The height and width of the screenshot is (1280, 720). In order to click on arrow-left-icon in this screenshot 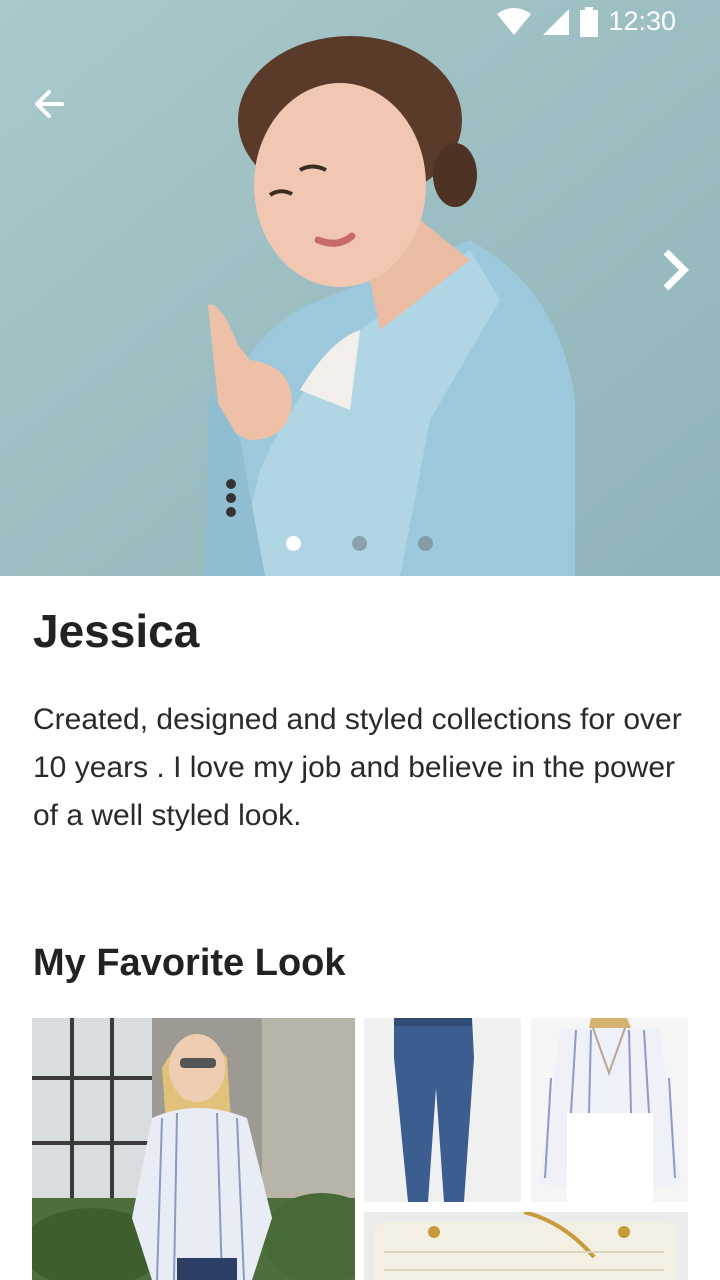, I will do `click(49, 104)`.